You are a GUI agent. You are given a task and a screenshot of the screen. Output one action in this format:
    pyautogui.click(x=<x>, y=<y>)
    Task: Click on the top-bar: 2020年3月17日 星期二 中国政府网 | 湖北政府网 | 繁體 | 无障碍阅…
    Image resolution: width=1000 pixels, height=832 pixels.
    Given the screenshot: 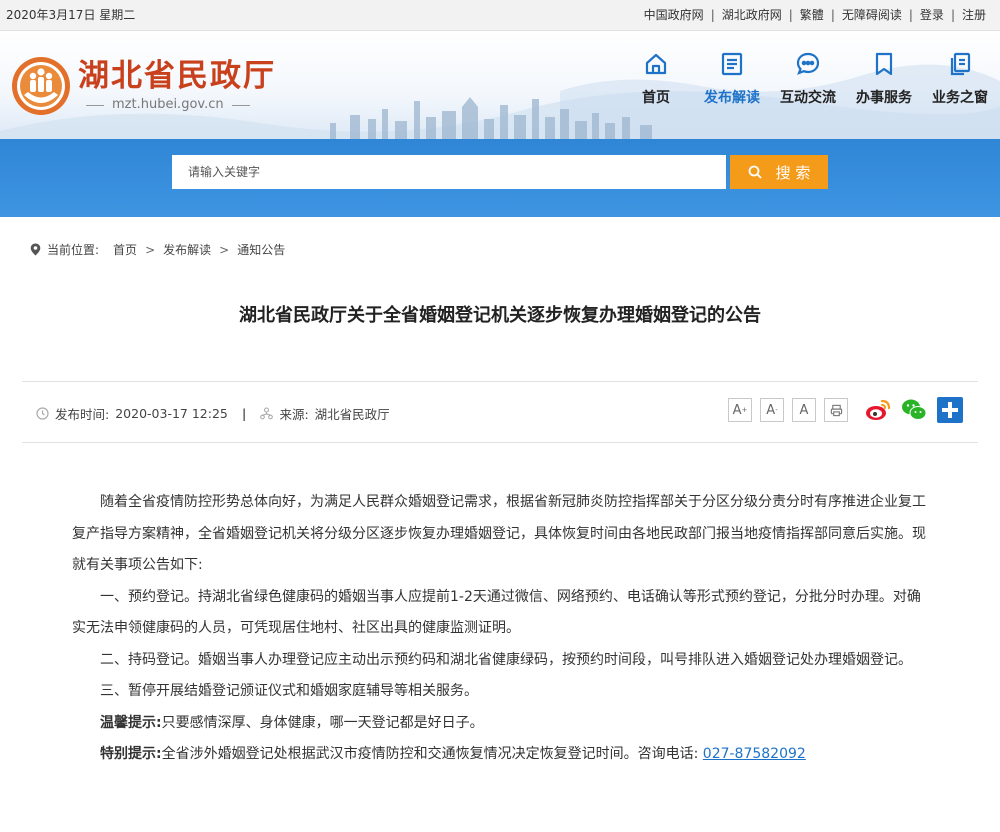 What is the action you would take?
    pyautogui.click(x=500, y=15)
    